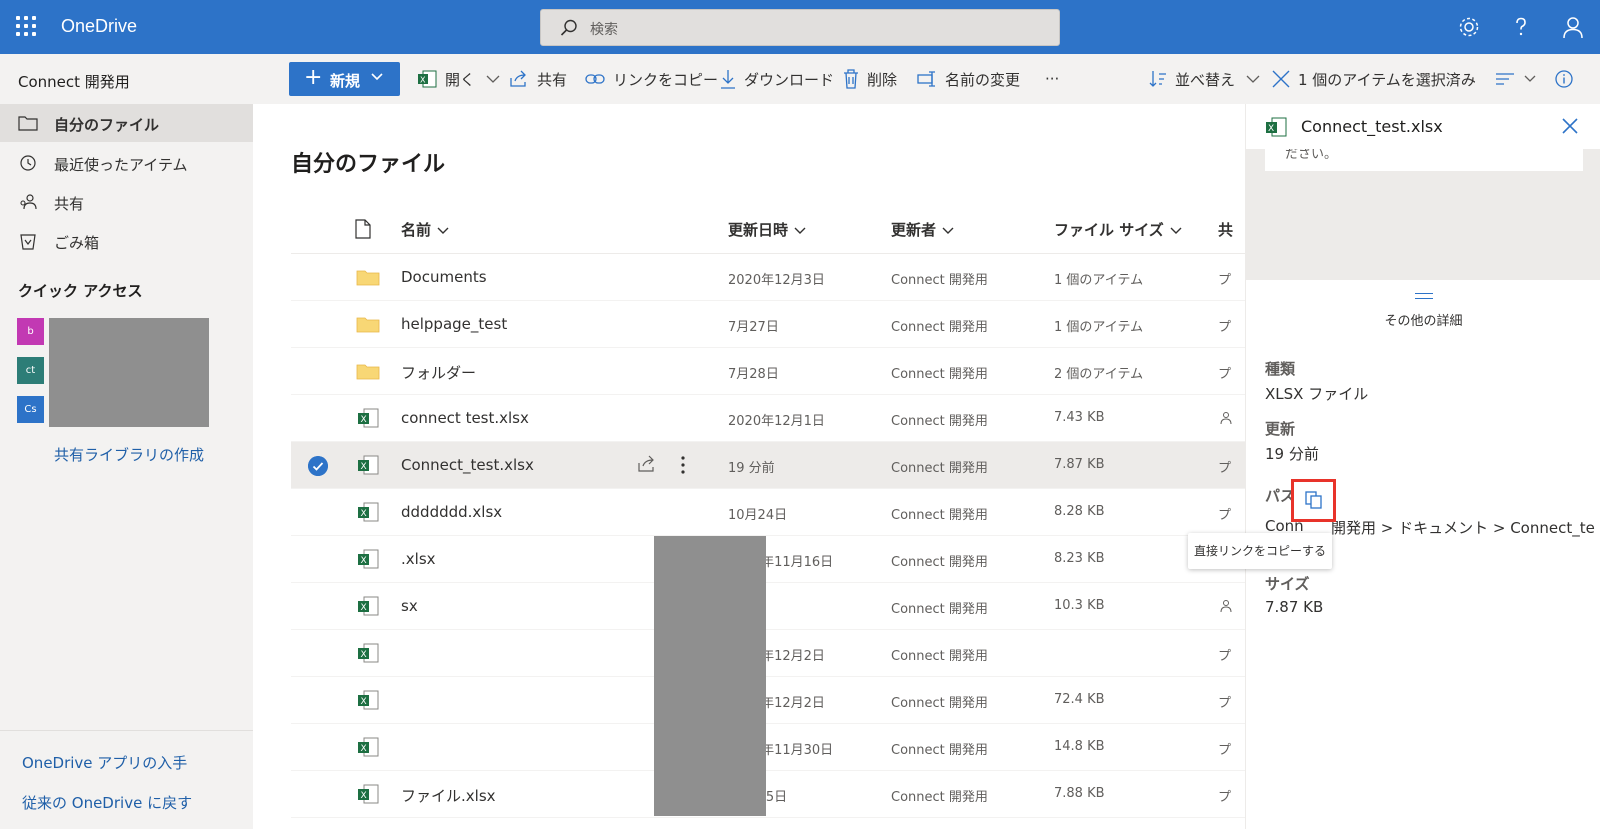 Image resolution: width=1600 pixels, height=829 pixels. What do you see at coordinates (418, 559) in the screenshot?
I see `file-name: .xlsx` at bounding box center [418, 559].